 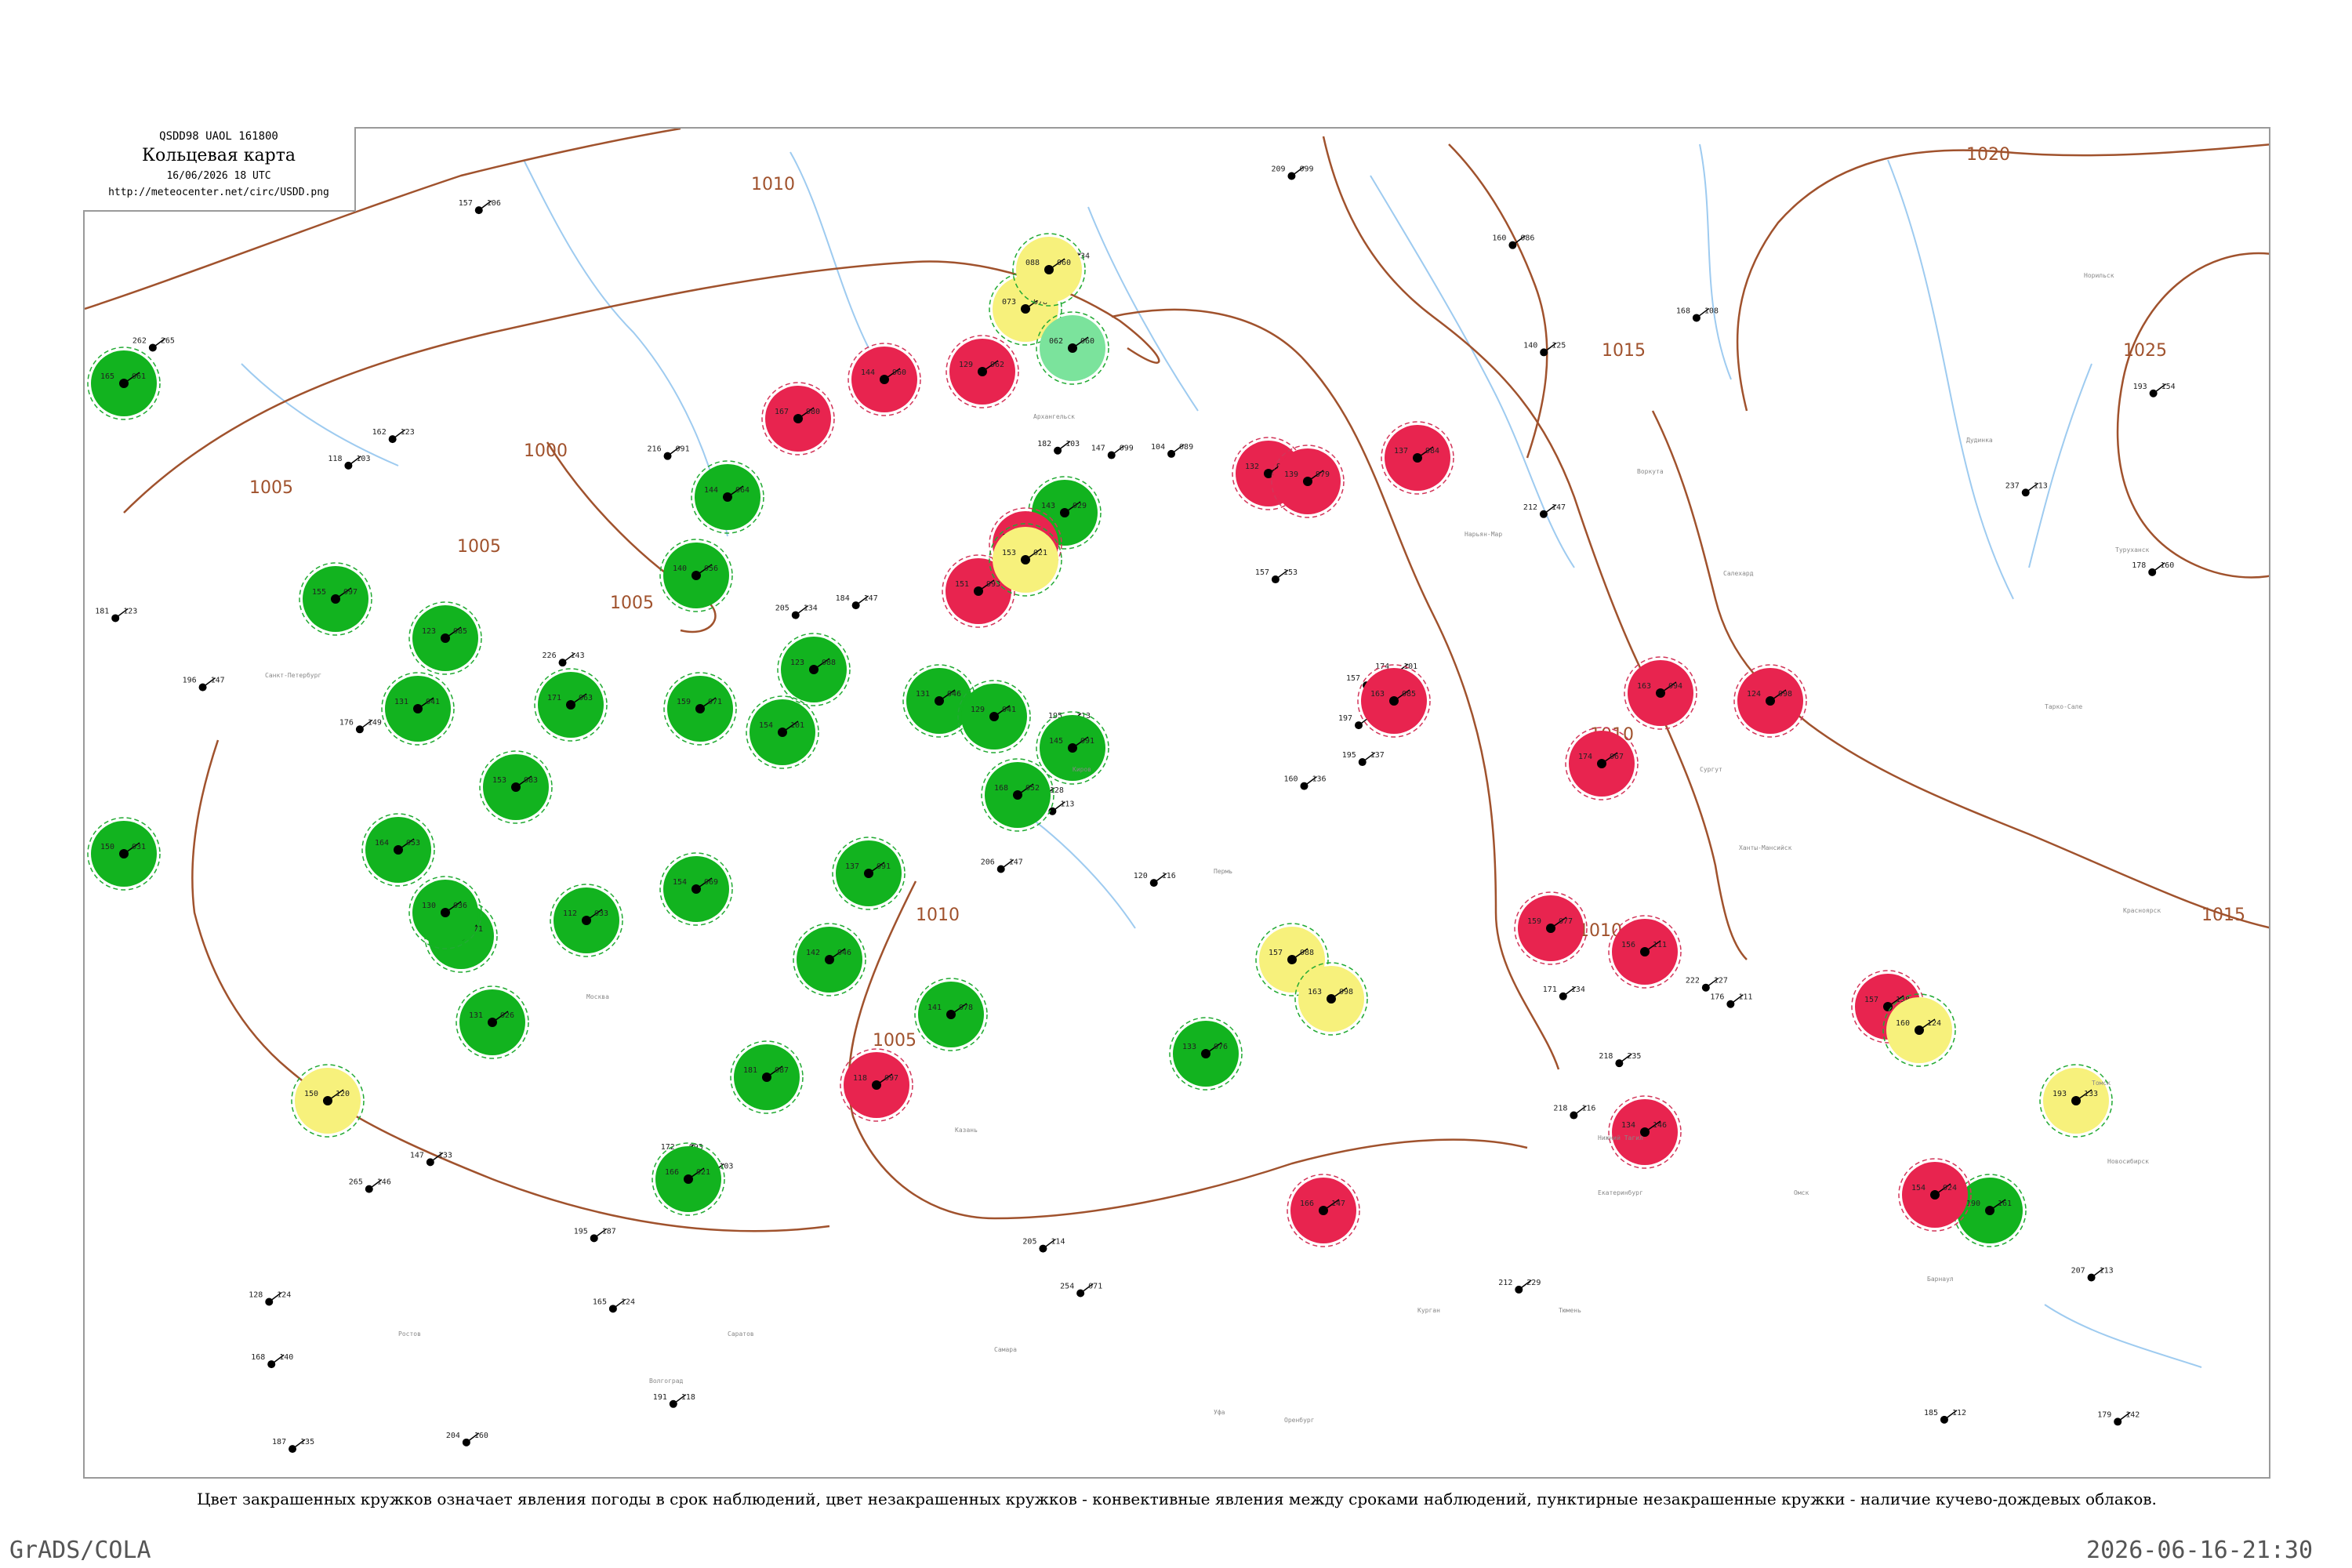 What do you see at coordinates (923, 694) in the screenshot?
I see `station-temp: 131` at bounding box center [923, 694].